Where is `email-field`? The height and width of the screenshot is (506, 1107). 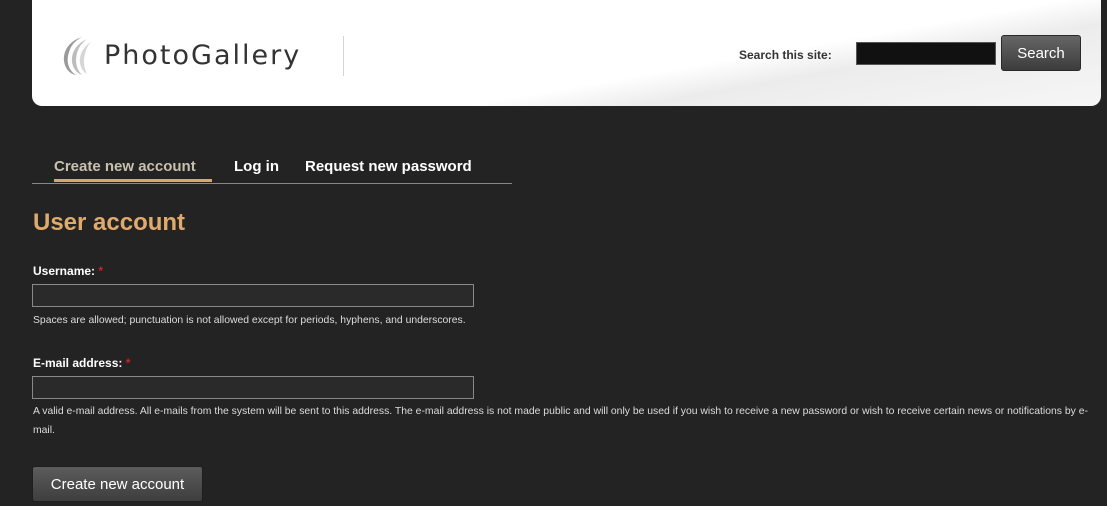
email-field is located at coordinates (253, 387).